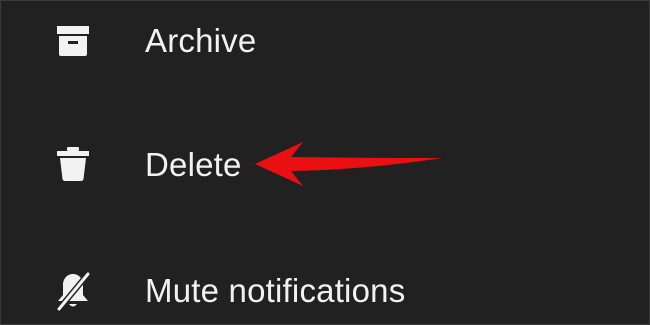 This screenshot has height=325, width=650. I want to click on menu-item-label: Mute notifications, so click(275, 290).